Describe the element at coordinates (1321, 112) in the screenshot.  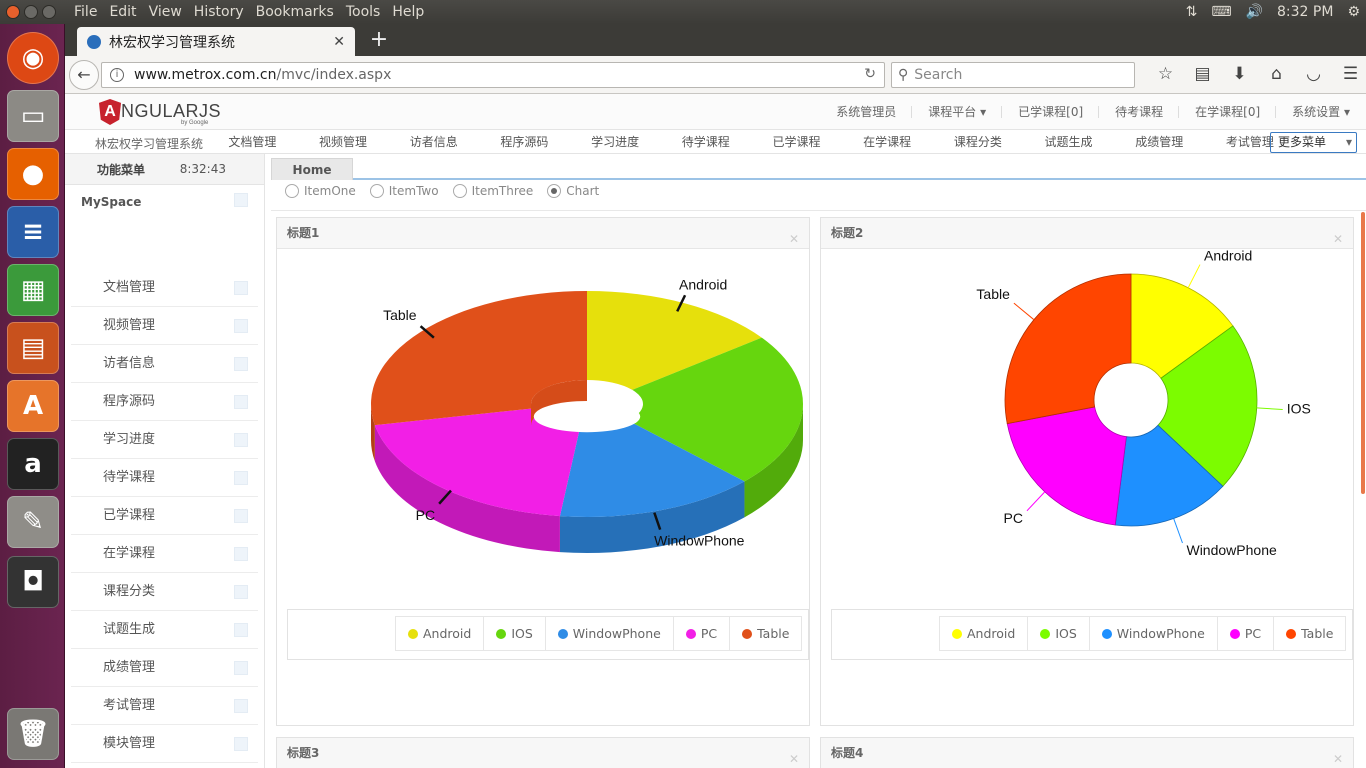
I see `nav-system-settings: 系统设置 ▾` at that location.